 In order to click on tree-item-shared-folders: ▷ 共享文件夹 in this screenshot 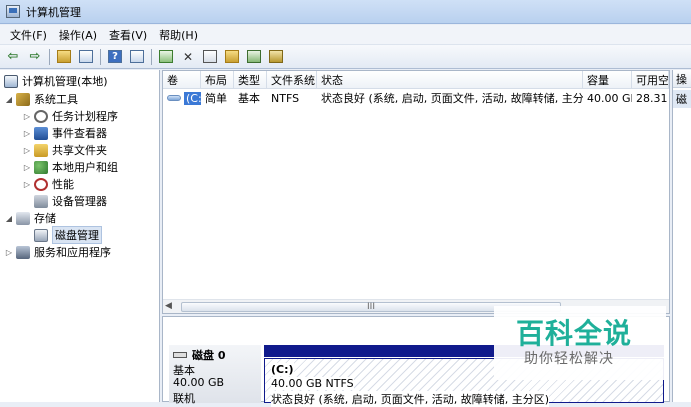, I will do `click(64, 150)`.